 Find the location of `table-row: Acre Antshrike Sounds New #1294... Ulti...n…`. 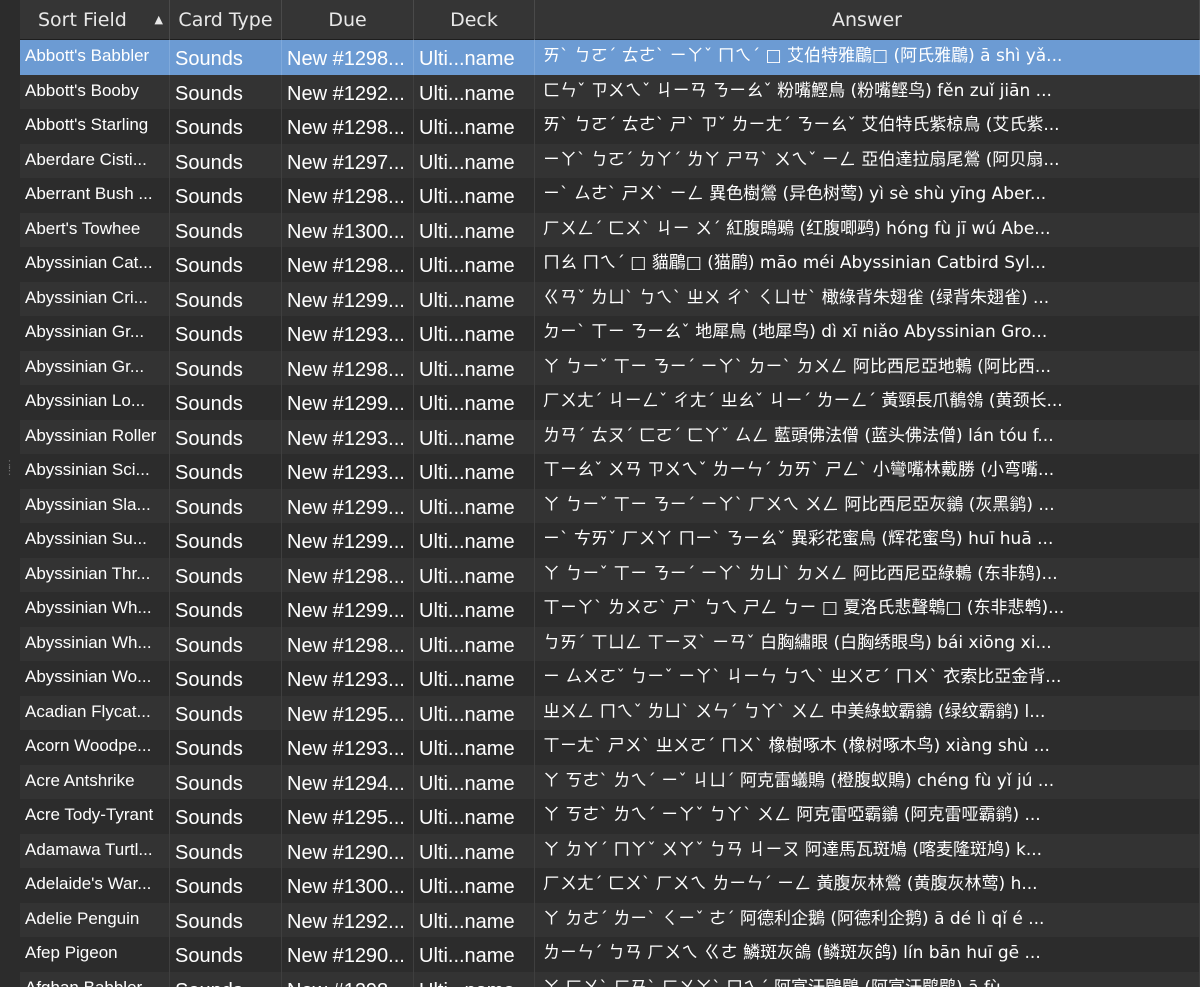

table-row: Acre Antshrike Sounds New #1294... Ulti...n… is located at coordinates (610, 781).